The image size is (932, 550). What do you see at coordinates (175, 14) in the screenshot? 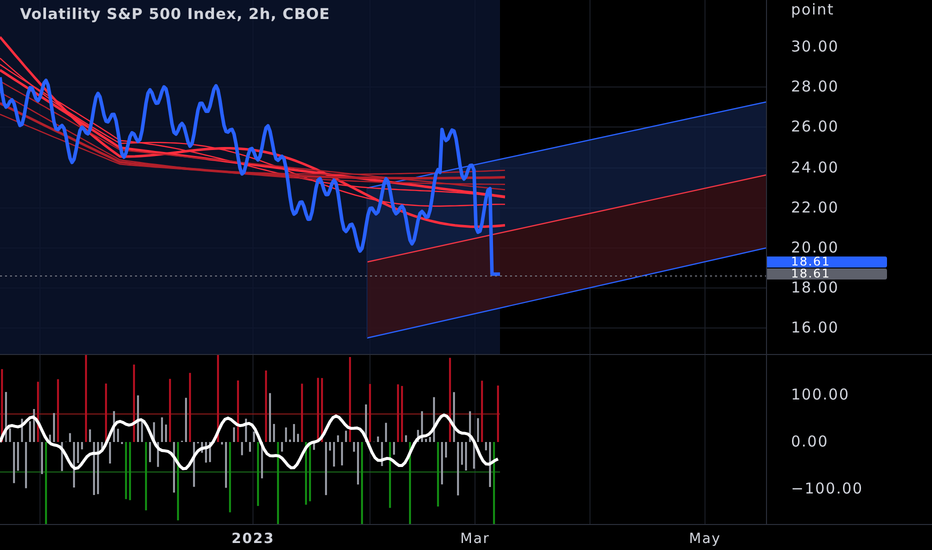
I see `chart-title: Volatility S&P 500 Index, 2h, CBOE` at bounding box center [175, 14].